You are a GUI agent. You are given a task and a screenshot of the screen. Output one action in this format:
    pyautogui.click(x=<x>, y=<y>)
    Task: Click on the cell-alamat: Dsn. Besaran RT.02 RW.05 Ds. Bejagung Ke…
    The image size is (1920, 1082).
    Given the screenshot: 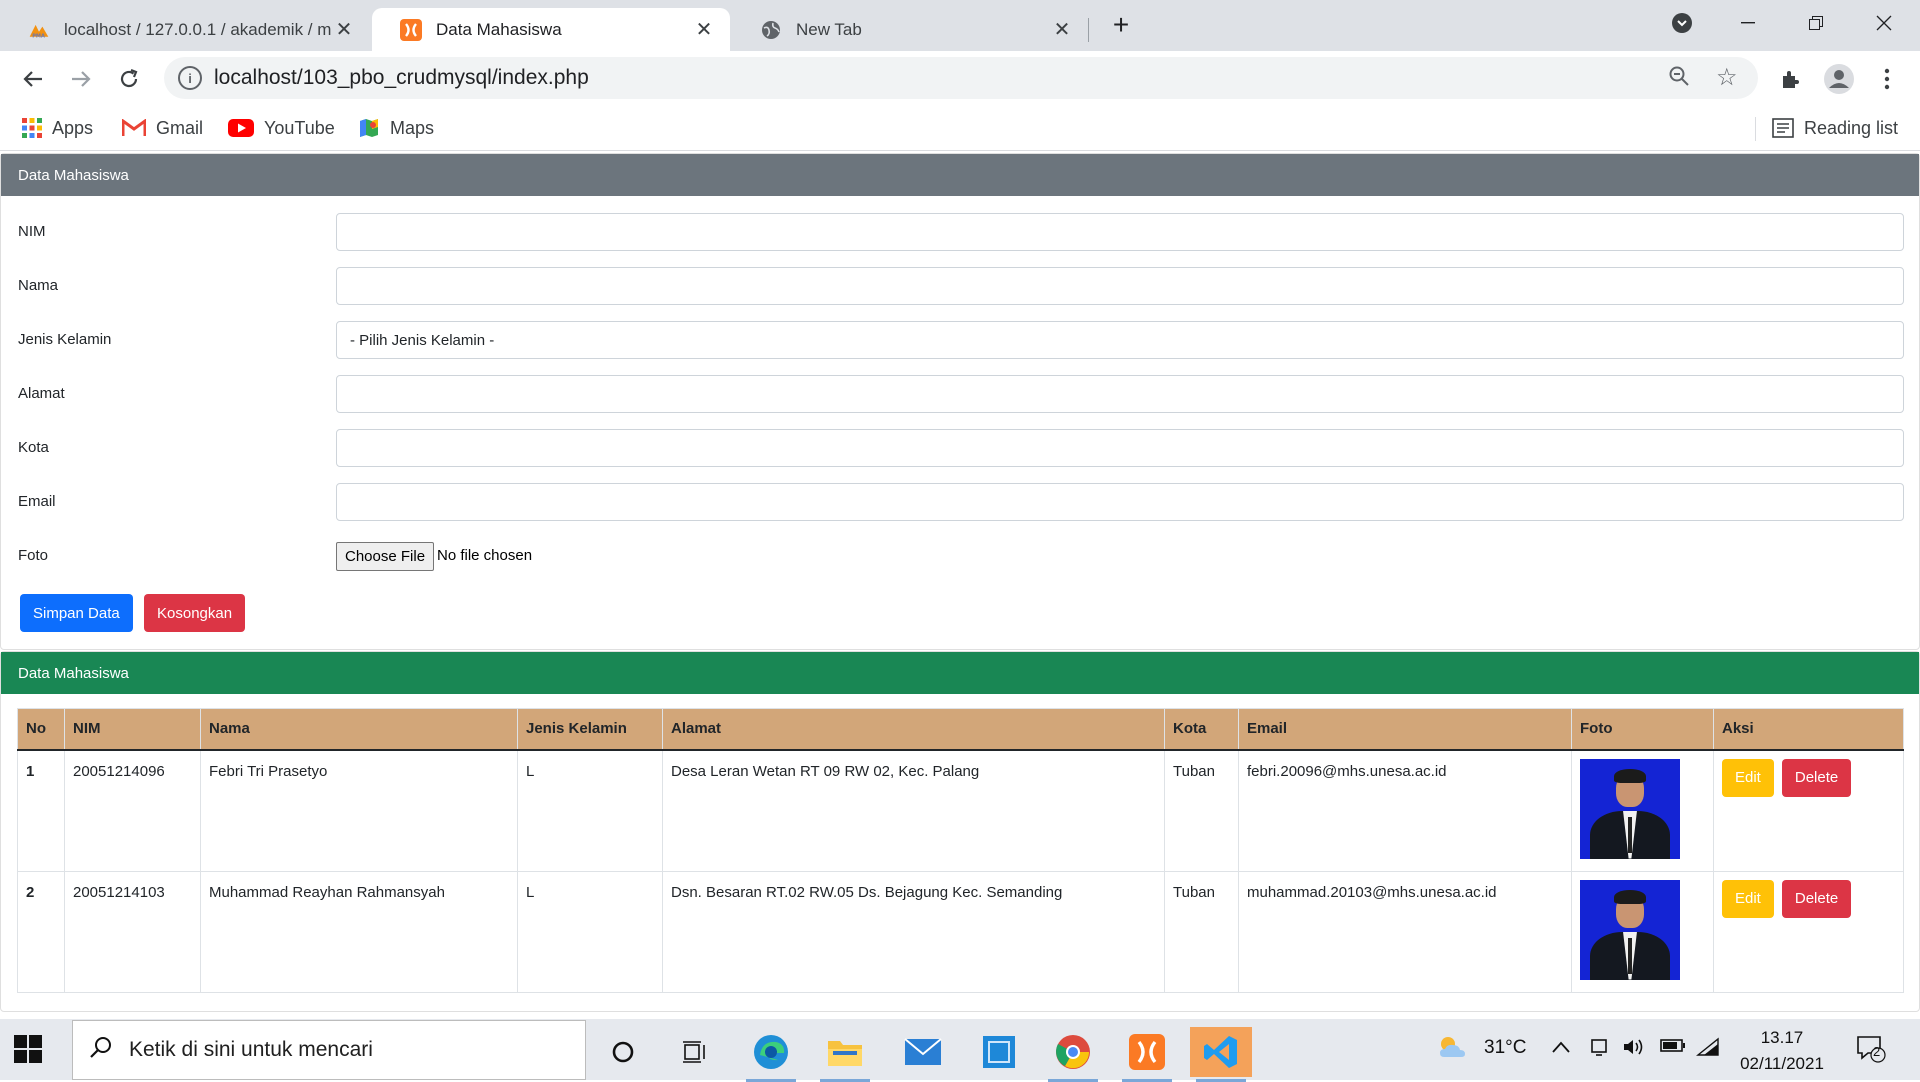 What is the action you would take?
    pyautogui.click(x=913, y=931)
    